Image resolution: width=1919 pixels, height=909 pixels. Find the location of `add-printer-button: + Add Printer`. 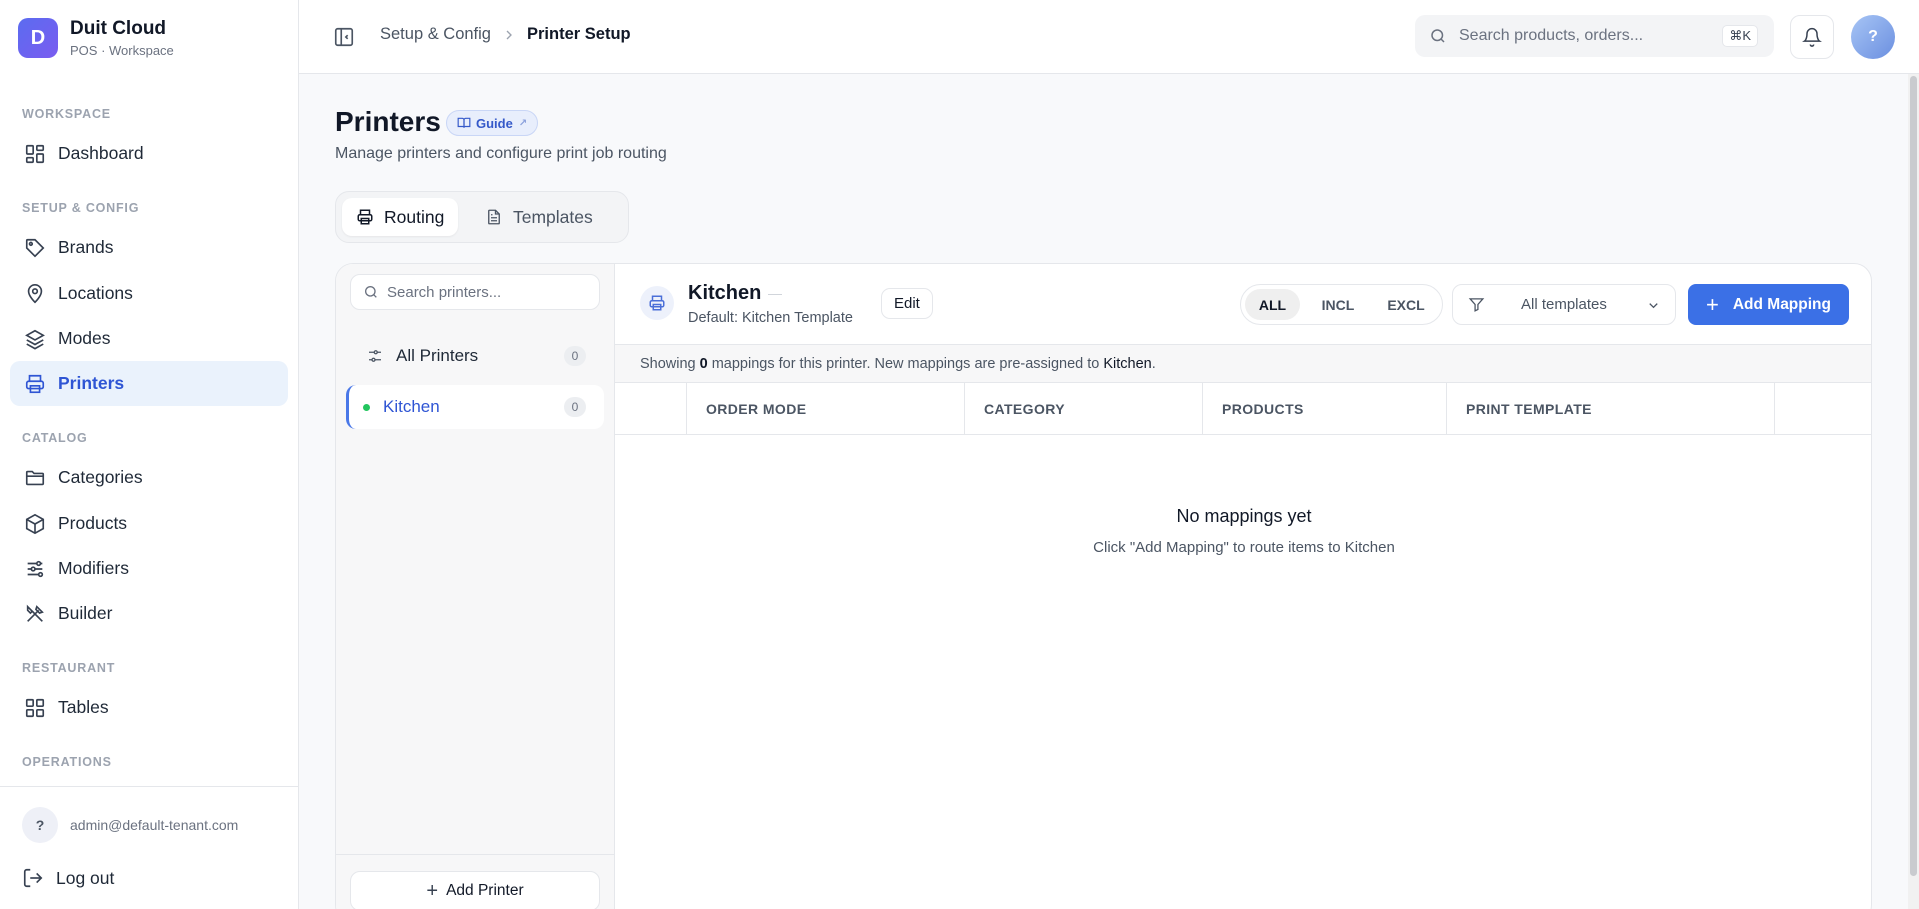

add-printer-button: + Add Printer is located at coordinates (475, 890).